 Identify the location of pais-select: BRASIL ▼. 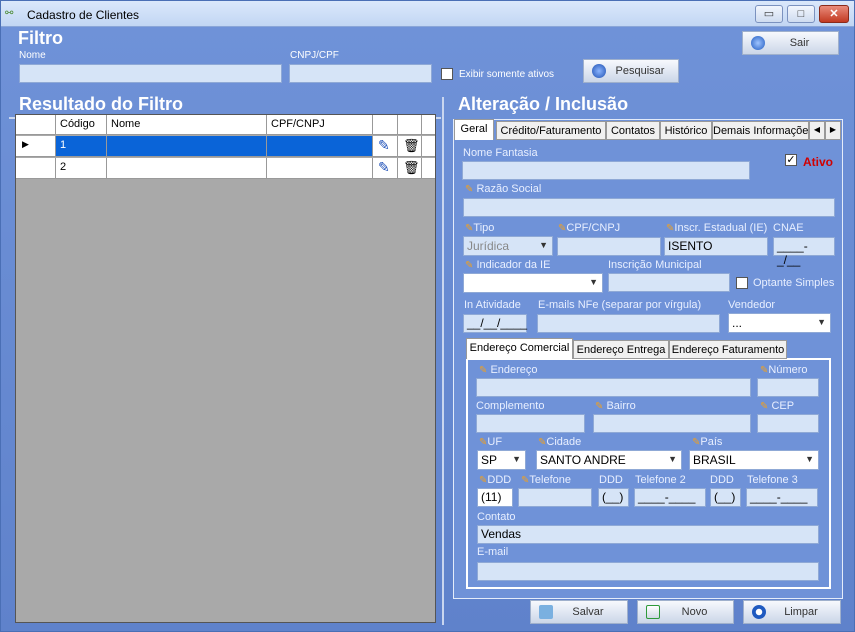
(754, 460).